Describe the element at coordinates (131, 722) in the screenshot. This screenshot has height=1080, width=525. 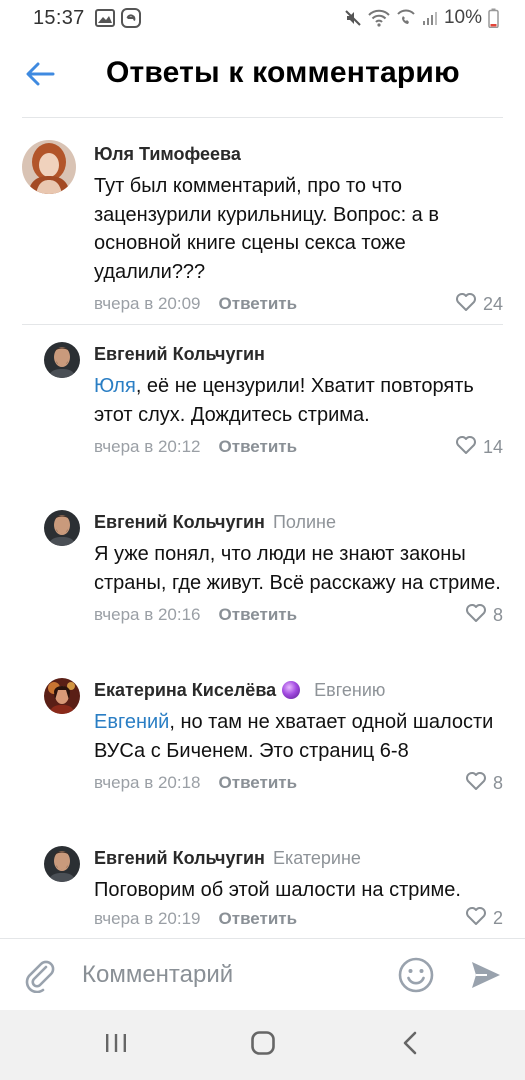
I see `mention-link: Евгений` at that location.